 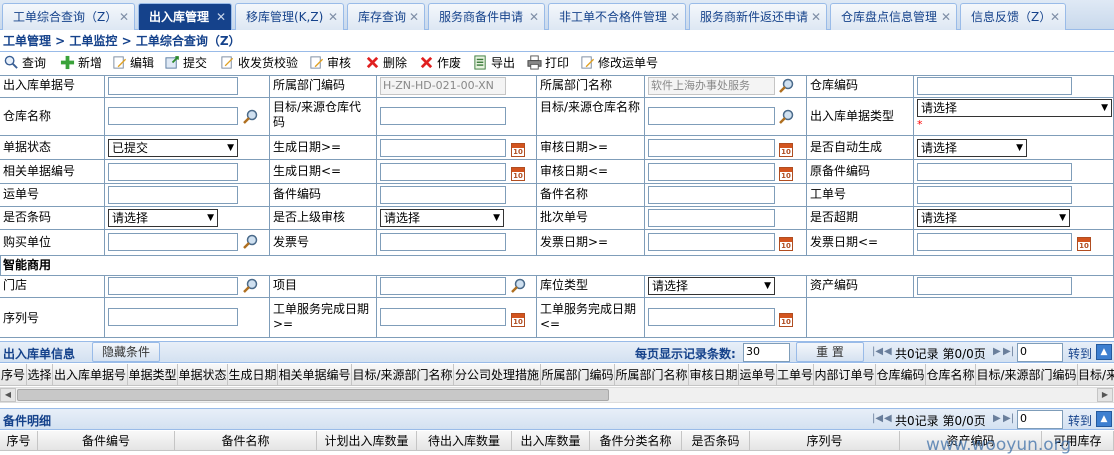 What do you see at coordinates (1040, 419) in the screenshot?
I see `parts-page-input: 0` at bounding box center [1040, 419].